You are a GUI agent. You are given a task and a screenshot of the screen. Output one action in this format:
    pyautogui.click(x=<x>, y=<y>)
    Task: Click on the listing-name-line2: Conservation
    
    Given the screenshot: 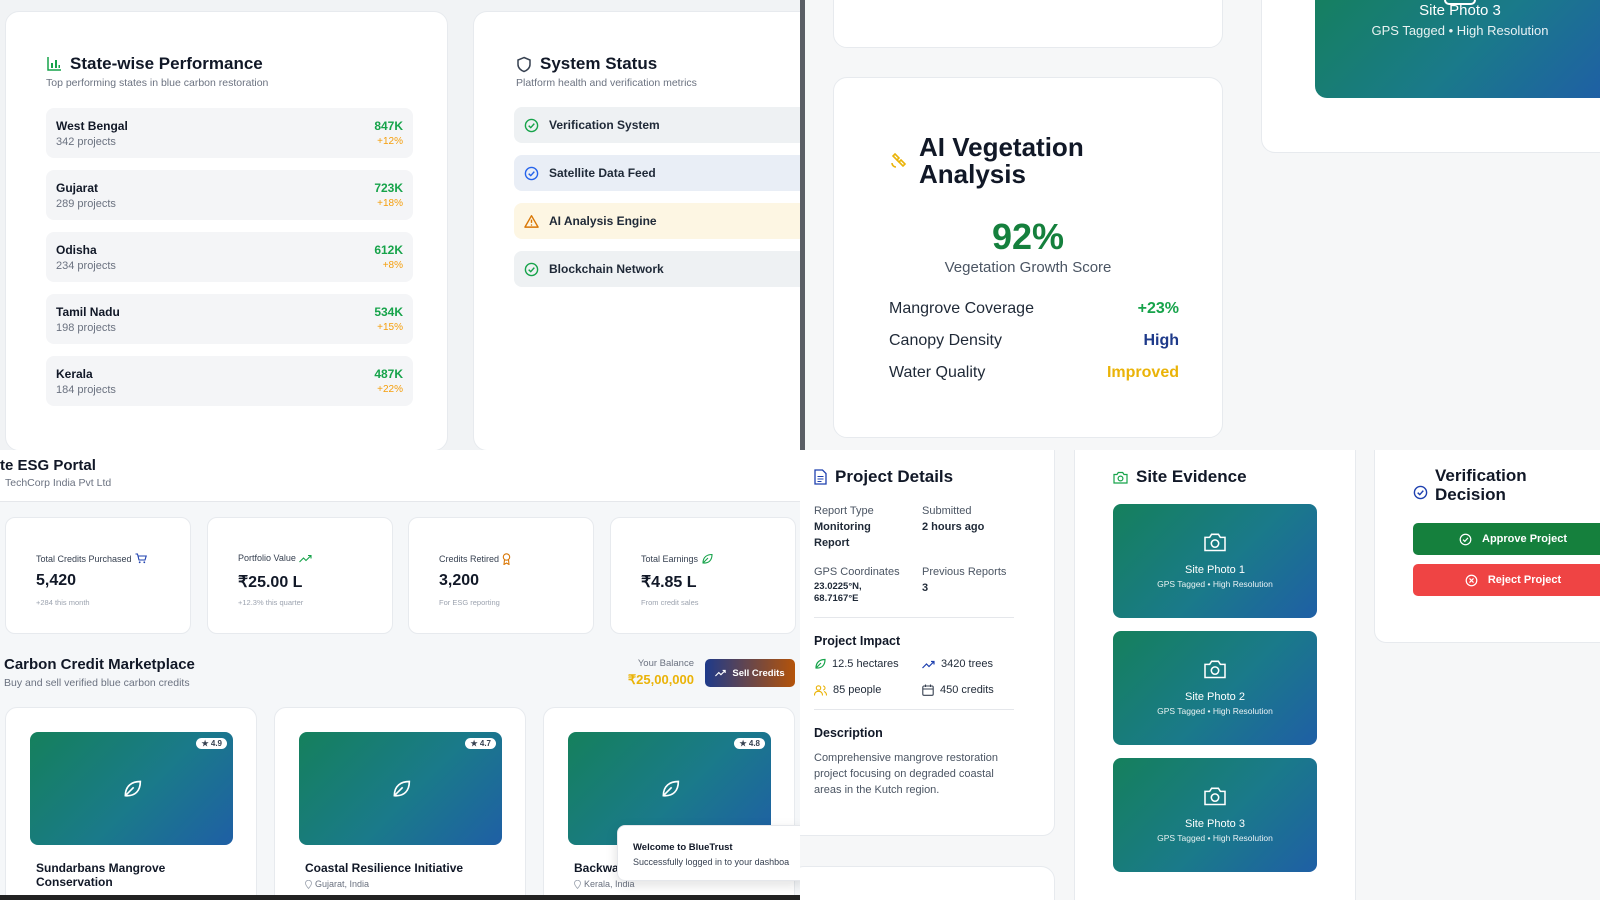 What is the action you would take?
    pyautogui.click(x=74, y=882)
    